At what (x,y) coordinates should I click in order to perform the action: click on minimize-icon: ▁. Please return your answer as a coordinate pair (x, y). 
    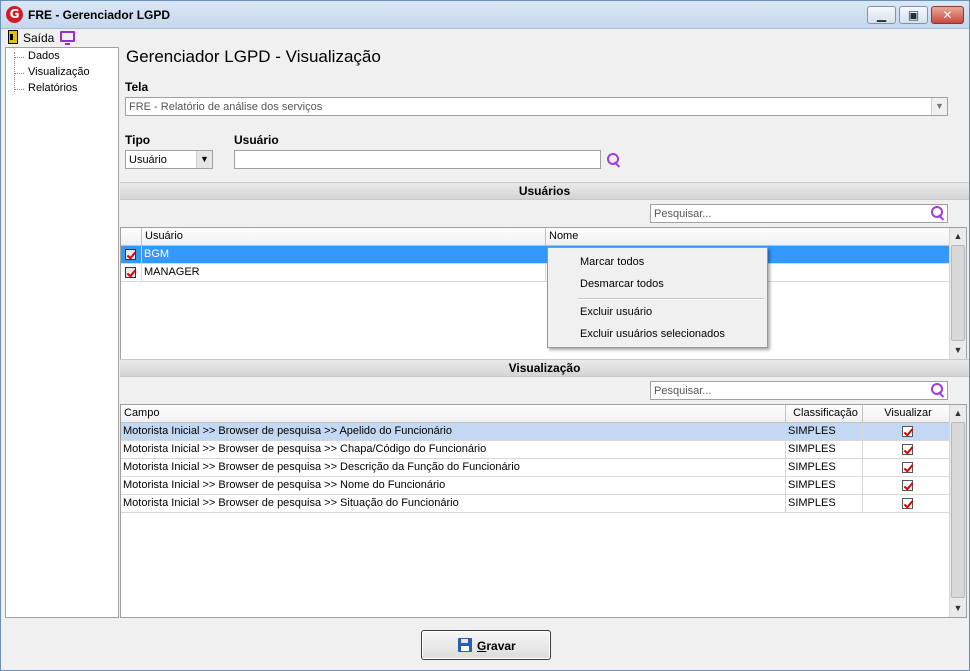
    Looking at the image, I should click on (881, 15).